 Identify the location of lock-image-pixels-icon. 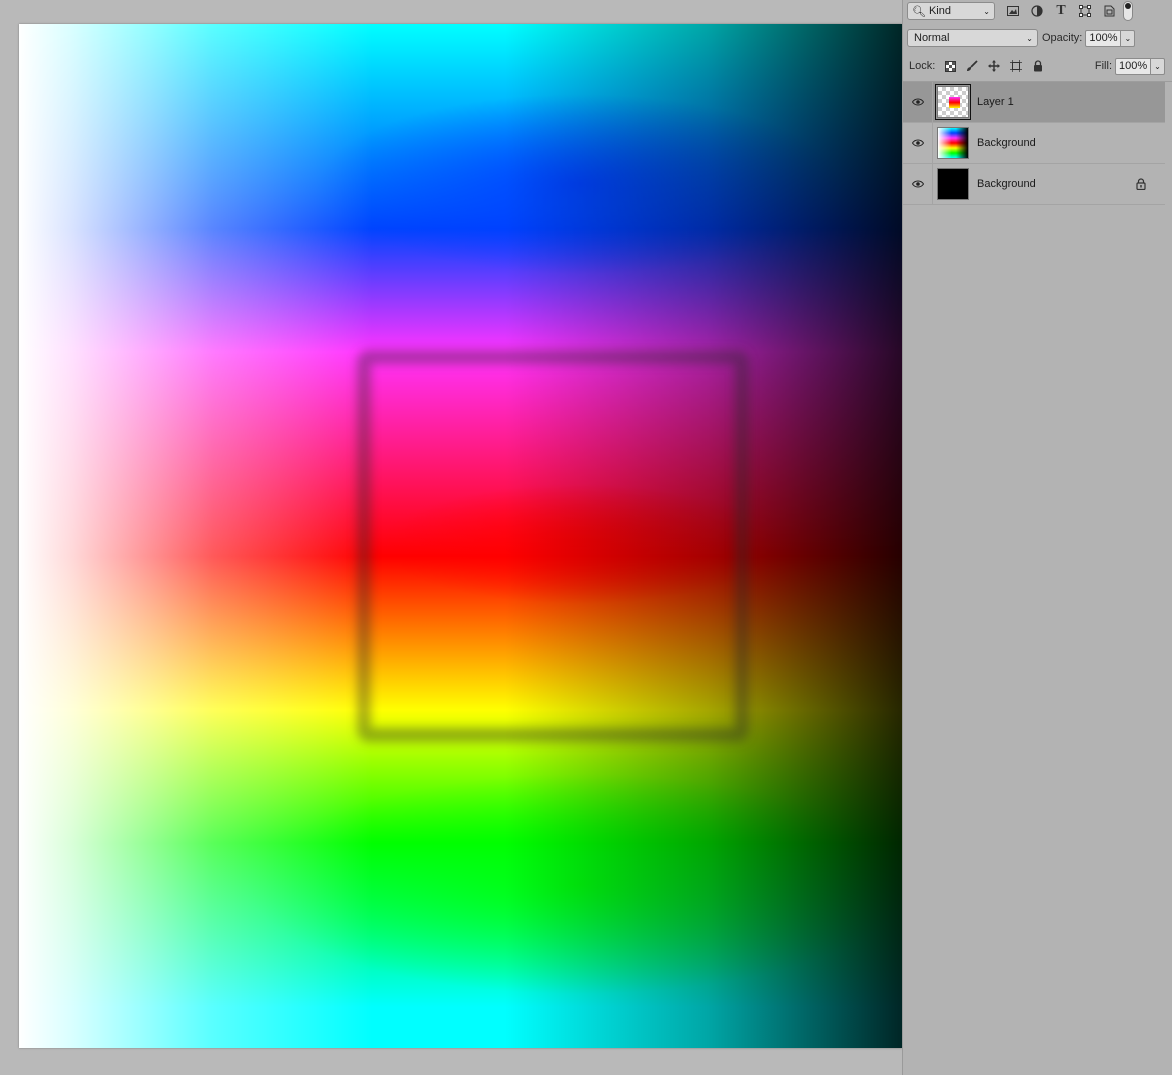
(972, 66).